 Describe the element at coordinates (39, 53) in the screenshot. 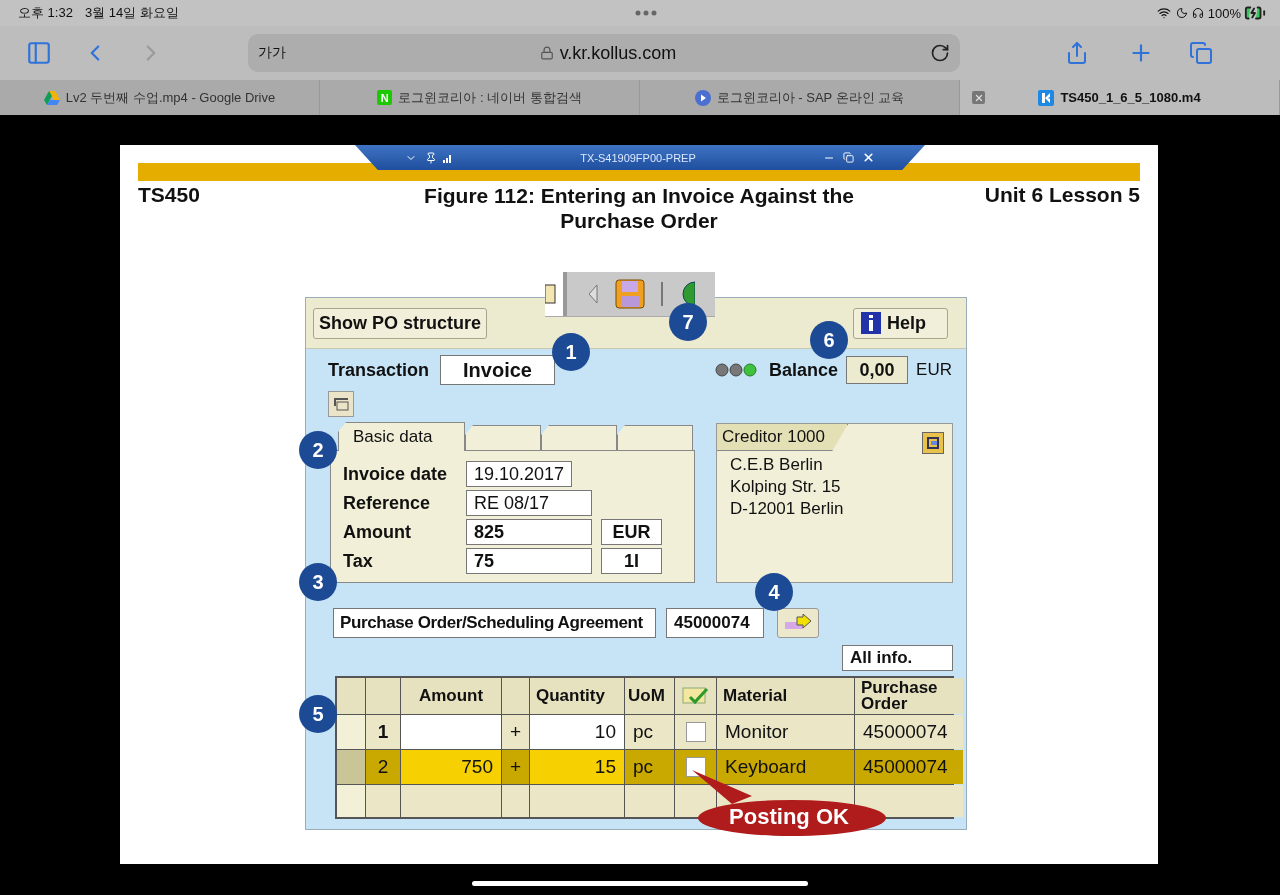

I see `sidebar-icon` at that location.